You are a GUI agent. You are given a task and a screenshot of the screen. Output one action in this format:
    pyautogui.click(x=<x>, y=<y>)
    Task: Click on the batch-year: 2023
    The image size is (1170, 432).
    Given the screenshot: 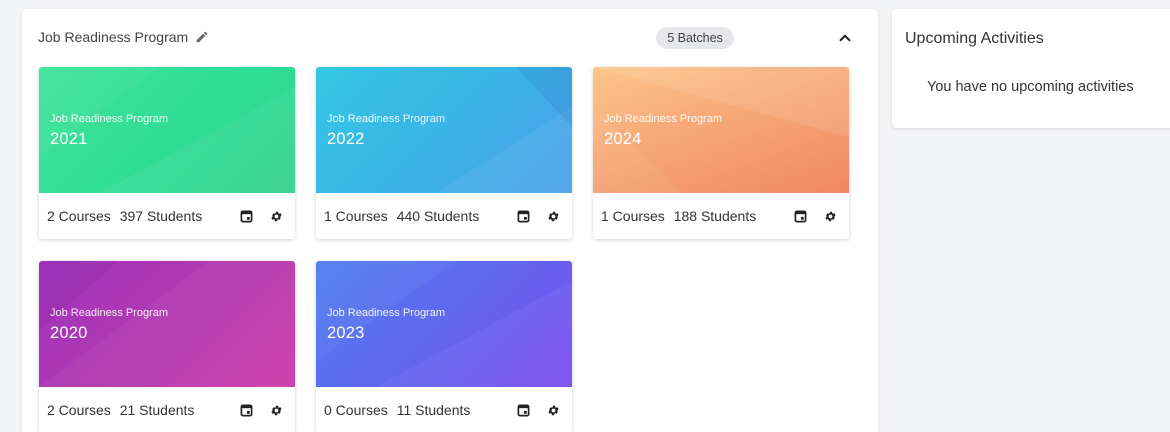 What is the action you would take?
    pyautogui.click(x=346, y=333)
    